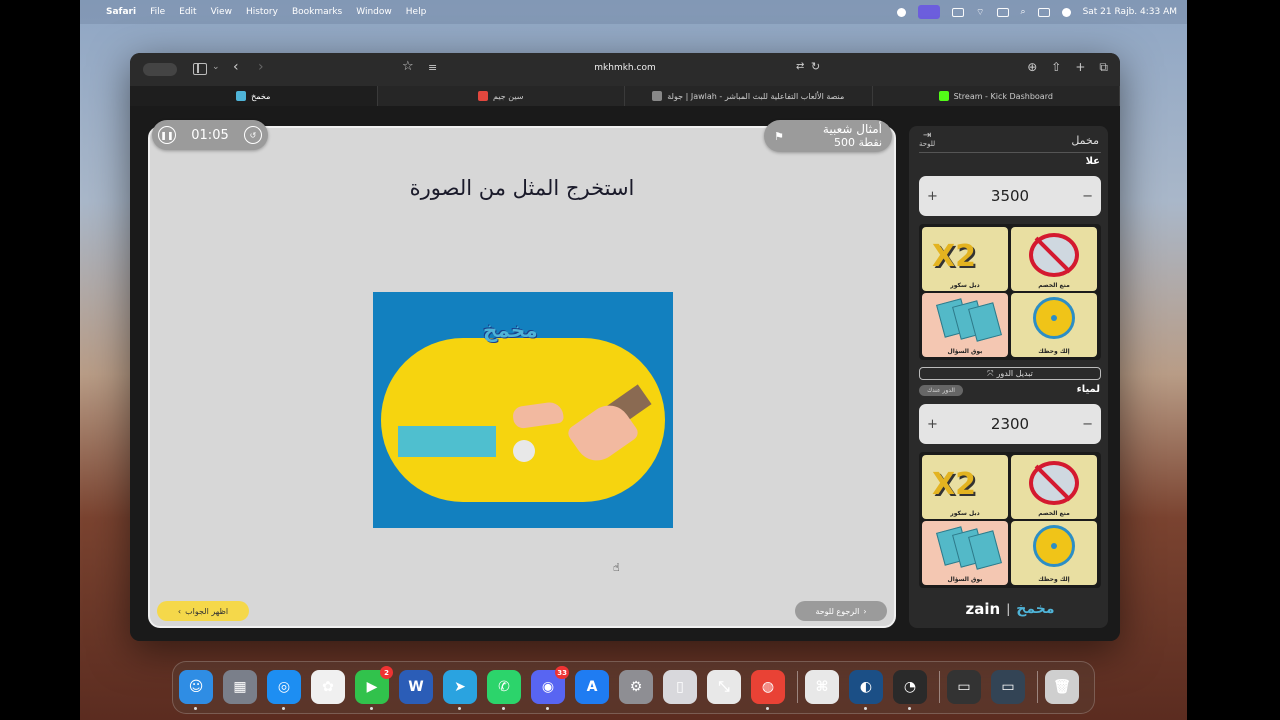 This screenshot has width=1280, height=720. What do you see at coordinates (779, 136) in the screenshot?
I see `flag-icon: ⚑` at bounding box center [779, 136].